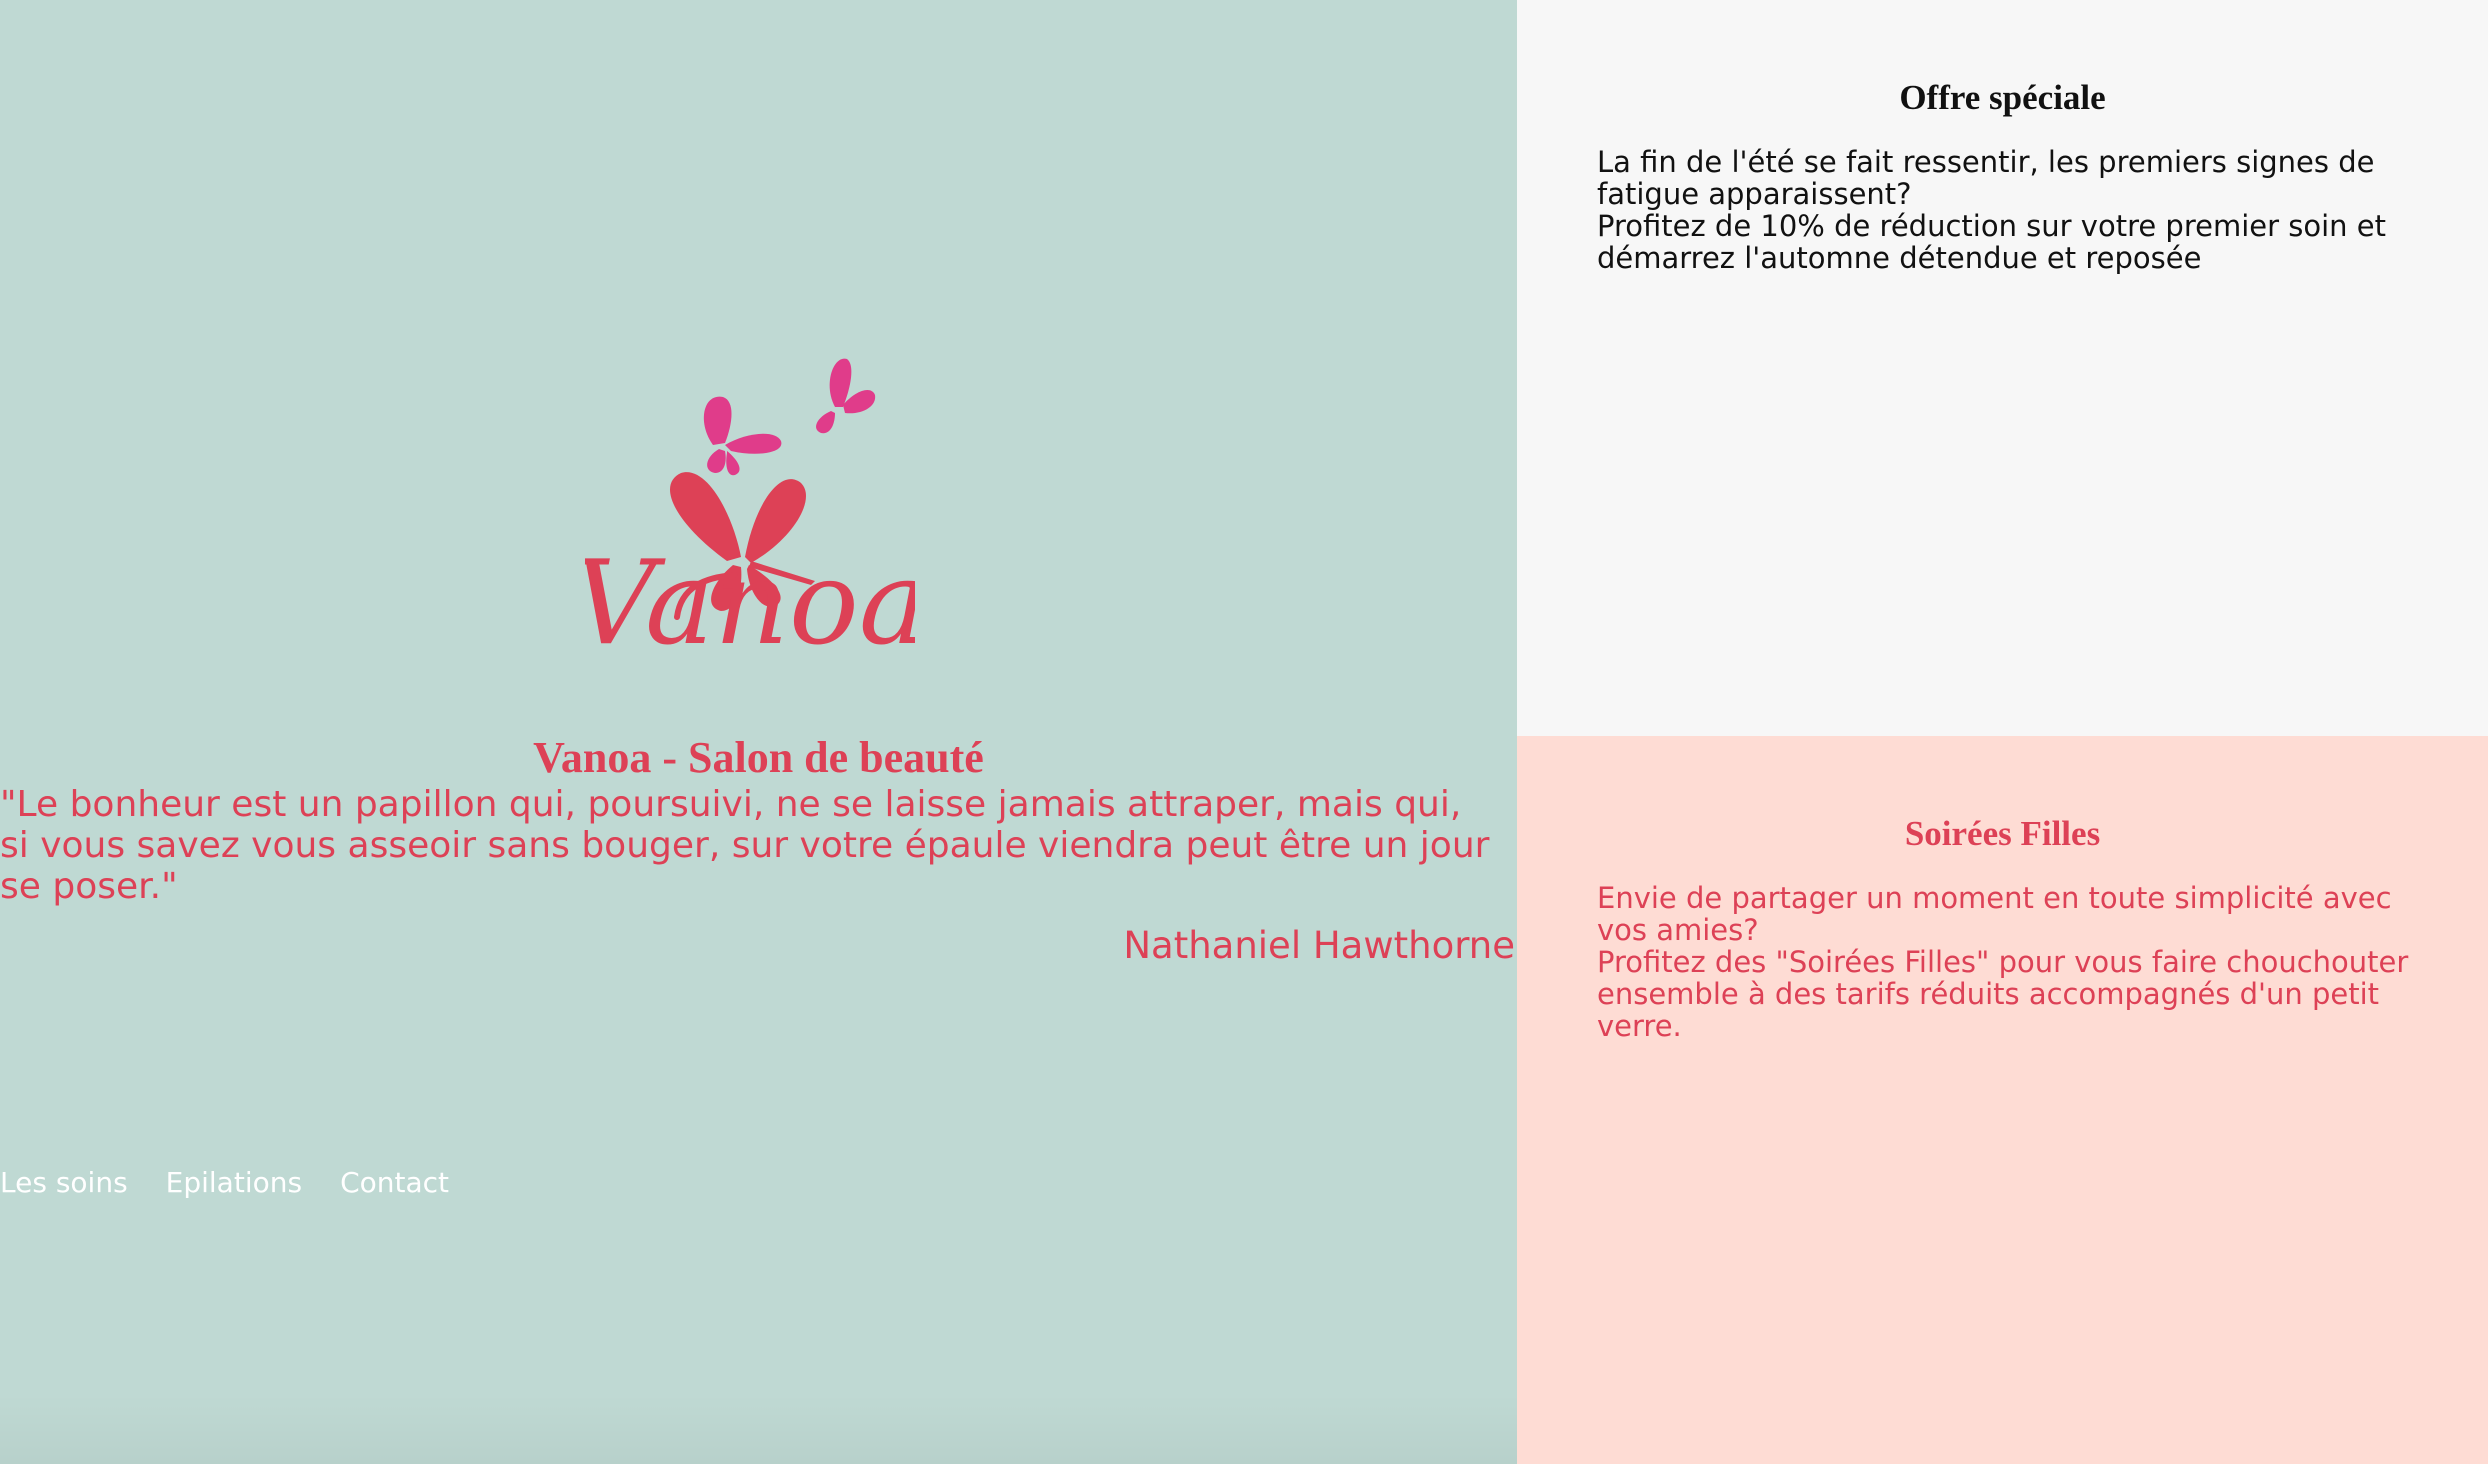 The height and width of the screenshot is (1464, 2488). What do you see at coordinates (64, 1183) in the screenshot?
I see `nav-link-les-soins: Les soins` at bounding box center [64, 1183].